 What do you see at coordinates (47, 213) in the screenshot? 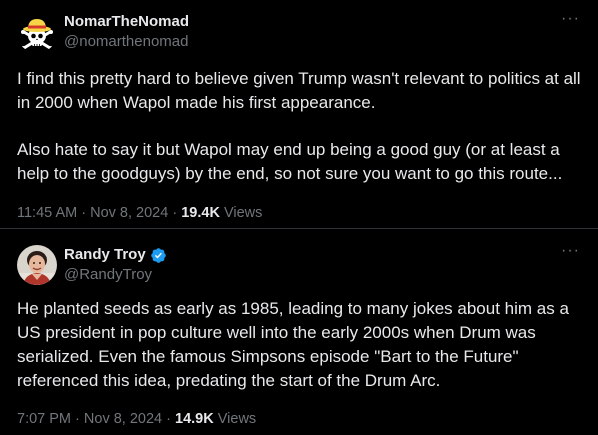
I see `timestamp-time: 11:45 AM` at bounding box center [47, 213].